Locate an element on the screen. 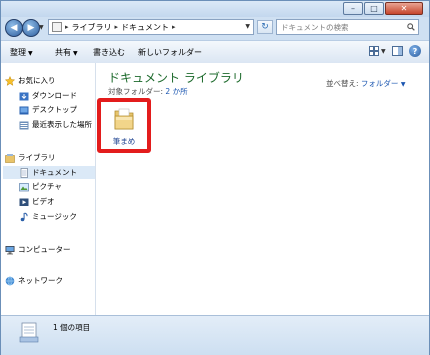 The image size is (430, 355). folder-icon is located at coordinates (124, 119).